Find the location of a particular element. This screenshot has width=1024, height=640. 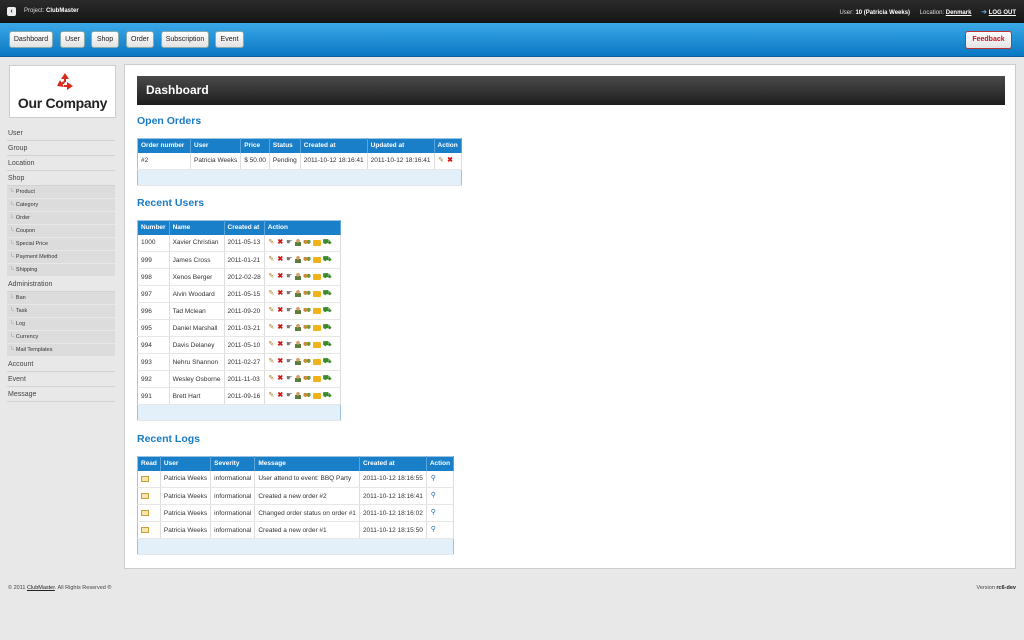

sidebar-item-account: Account is located at coordinates (61, 364).